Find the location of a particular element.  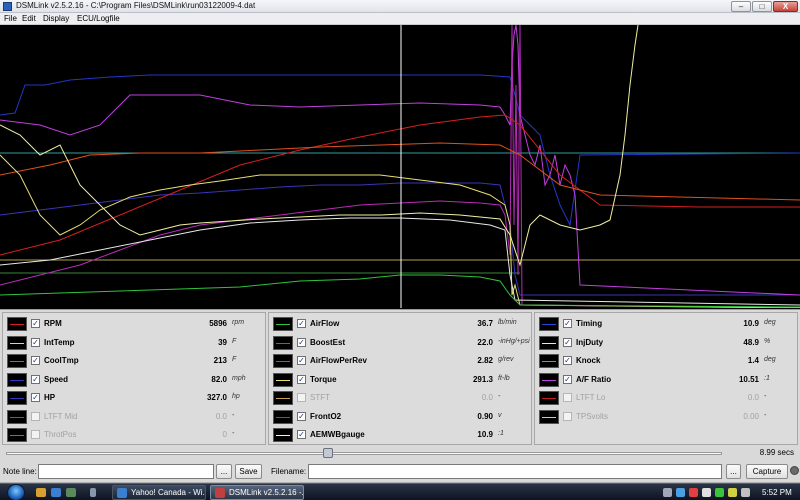

channel-row-inttemp: ✓ IntTemp 39 F is located at coordinates (134, 343).